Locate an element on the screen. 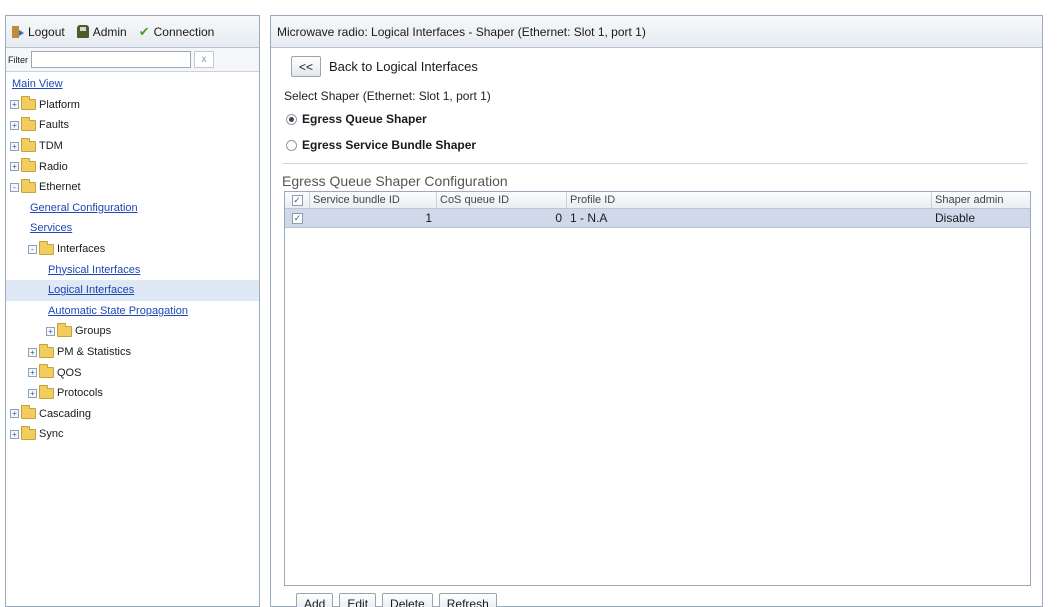 The width and height of the screenshot is (1062, 607). select-all-checkbox: ✓ is located at coordinates (297, 200).